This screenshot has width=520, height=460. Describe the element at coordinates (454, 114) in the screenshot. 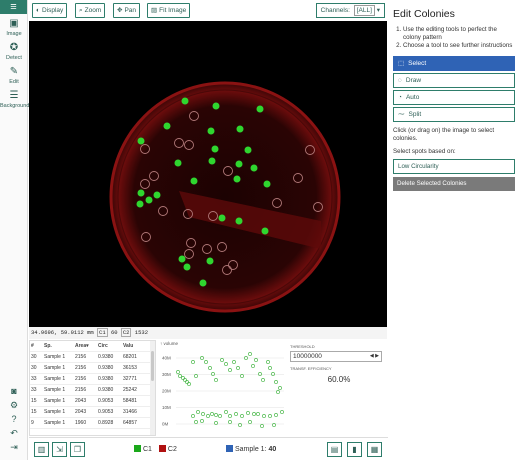

I see `tool-split-button: ⁓ Split` at that location.